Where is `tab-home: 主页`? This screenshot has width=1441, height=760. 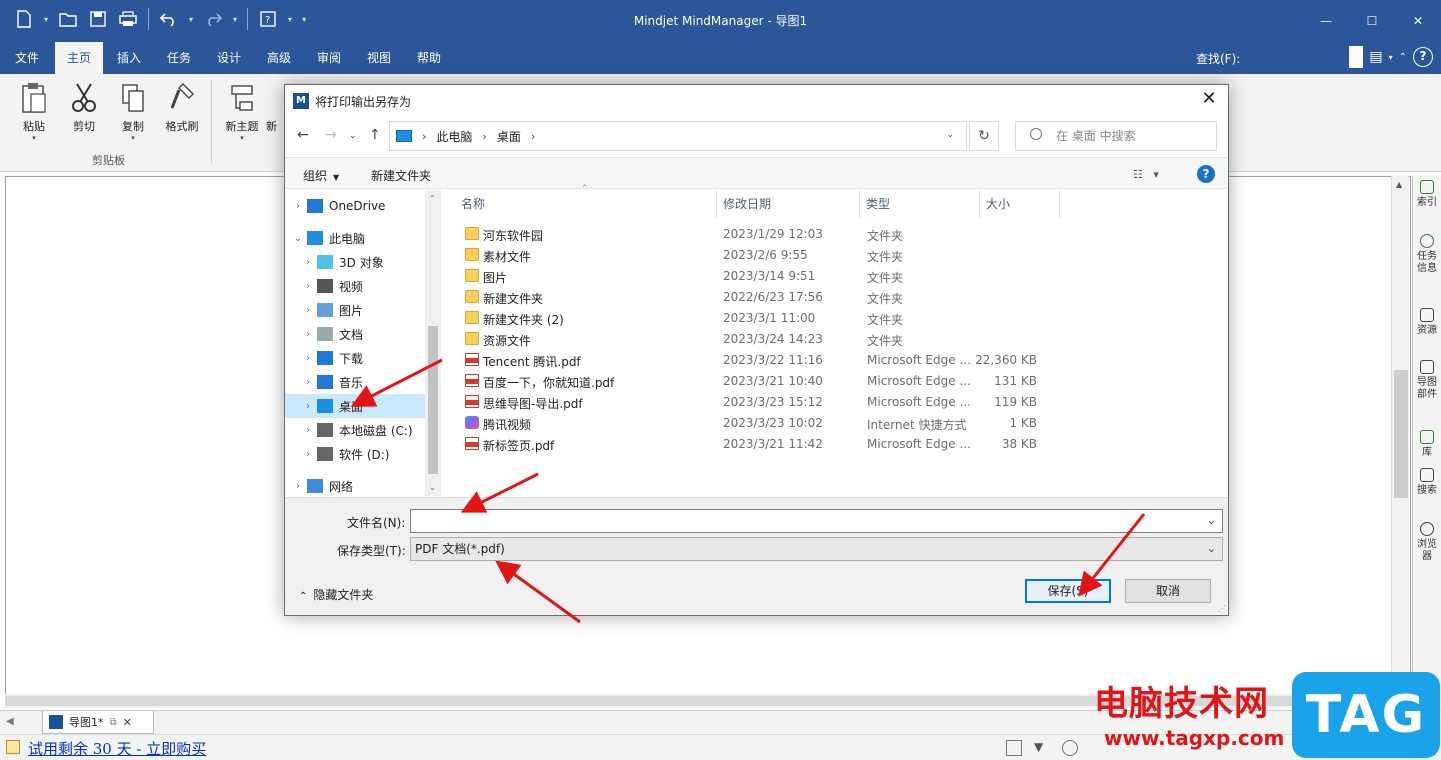 tab-home: 主页 is located at coordinates (79, 58).